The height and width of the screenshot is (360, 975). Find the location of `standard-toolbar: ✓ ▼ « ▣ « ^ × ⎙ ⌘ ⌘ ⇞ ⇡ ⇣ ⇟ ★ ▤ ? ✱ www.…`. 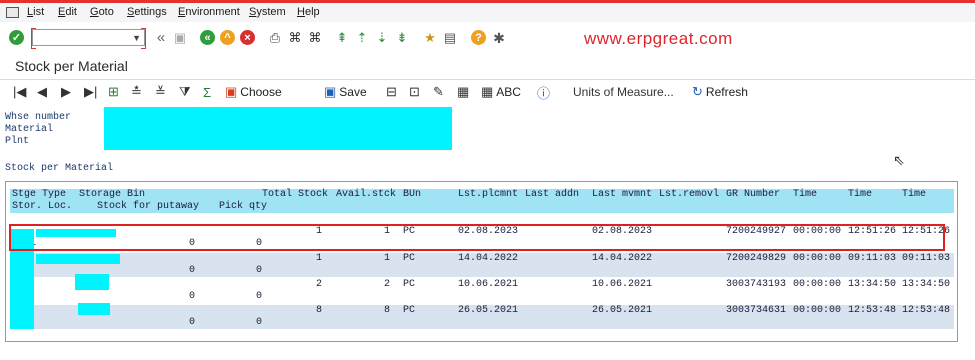

standard-toolbar: ✓ ▼ « ▣ « ^ × ⎙ ⌘ ⌘ ⇞ ⇡ ⇣ ⇟ ★ ▤ ? ✱ www.… is located at coordinates (487, 38).